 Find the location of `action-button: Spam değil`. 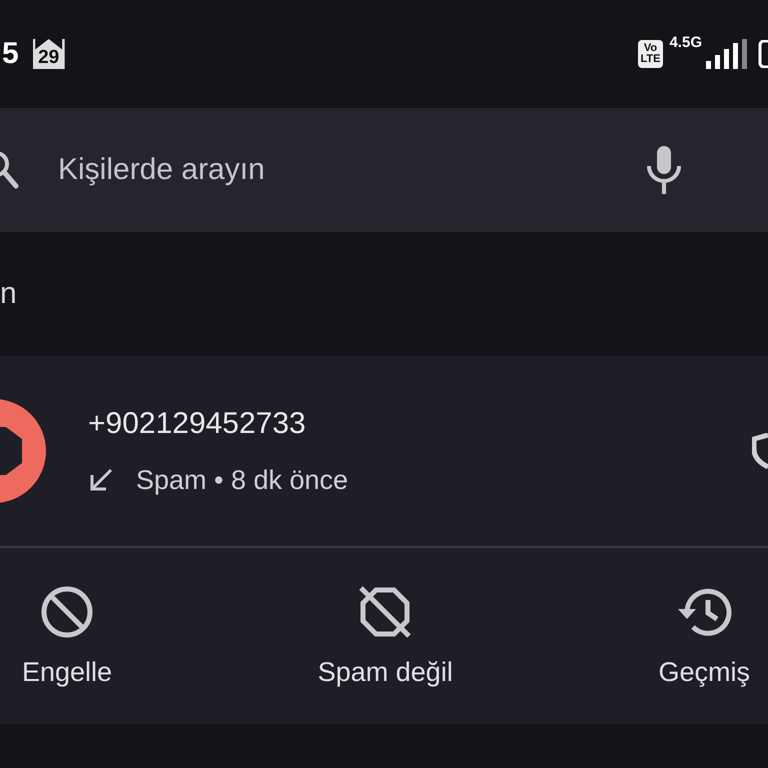

action-button: Spam değil is located at coordinates (385, 636).